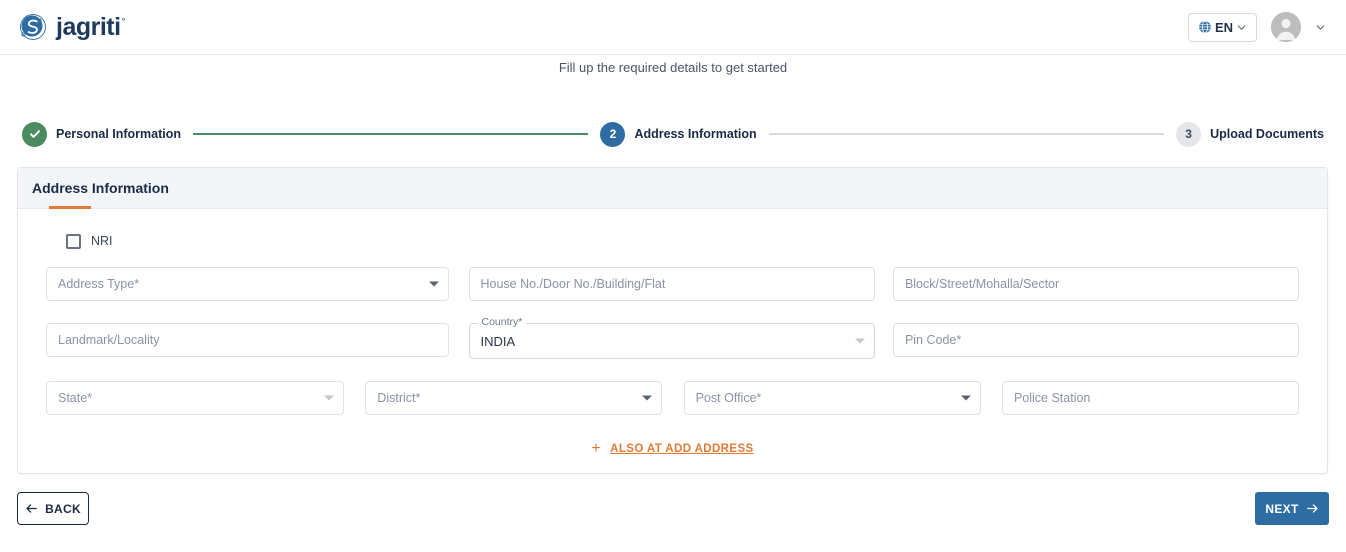  I want to click on step-upload-documents: 3 Upload Documents, so click(1250, 134).